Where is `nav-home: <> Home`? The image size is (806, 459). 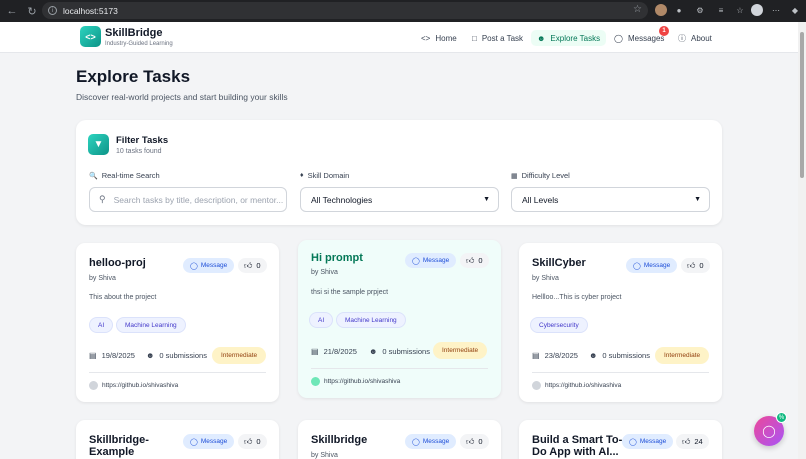
nav-home: <> Home is located at coordinates (439, 38).